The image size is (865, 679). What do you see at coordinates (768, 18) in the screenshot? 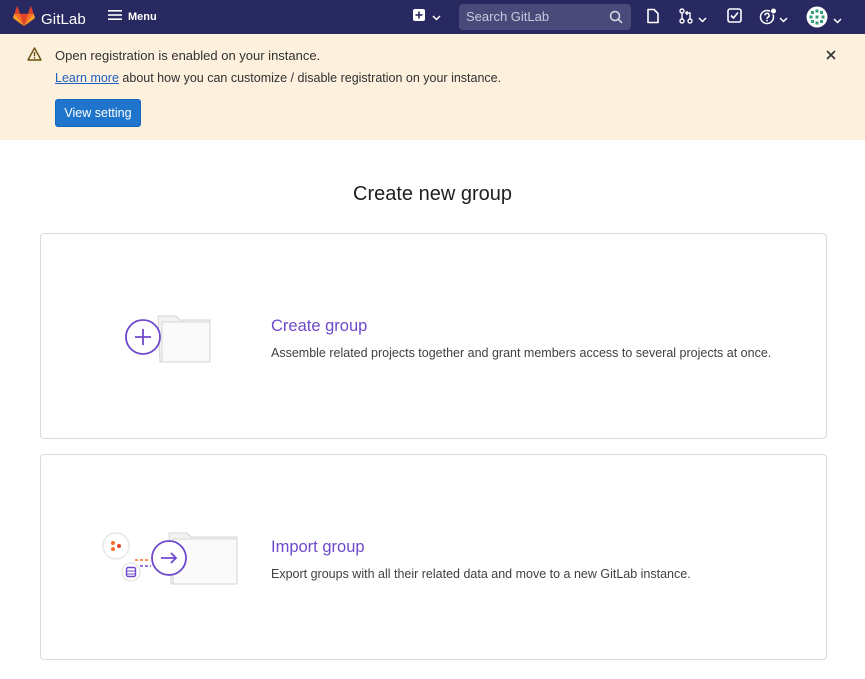
I see `help-icon` at bounding box center [768, 18].